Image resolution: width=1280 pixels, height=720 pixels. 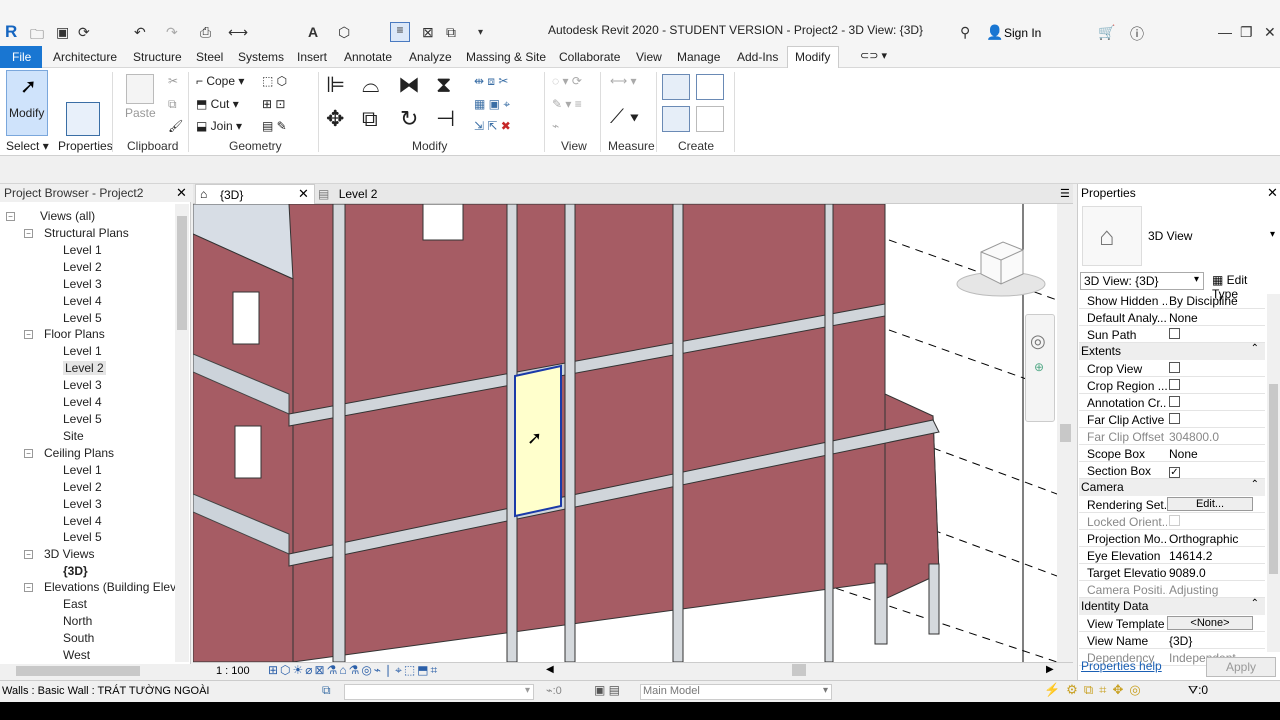 What do you see at coordinates (710, 119) in the screenshot?
I see `create-similar-icon` at bounding box center [710, 119].